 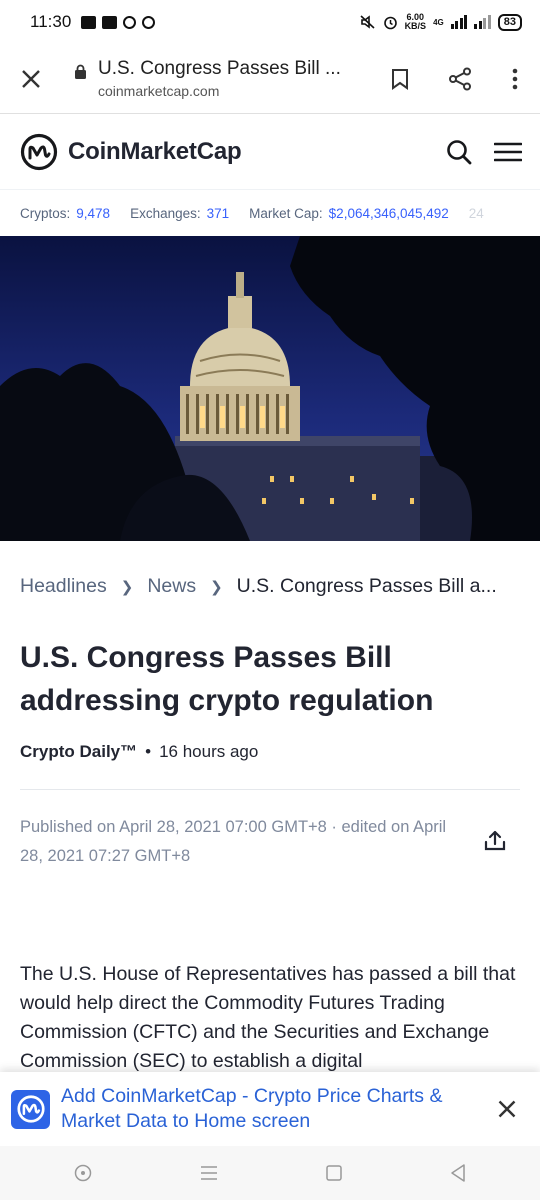 I want to click on facebook-icon, so click(x=110, y=22).